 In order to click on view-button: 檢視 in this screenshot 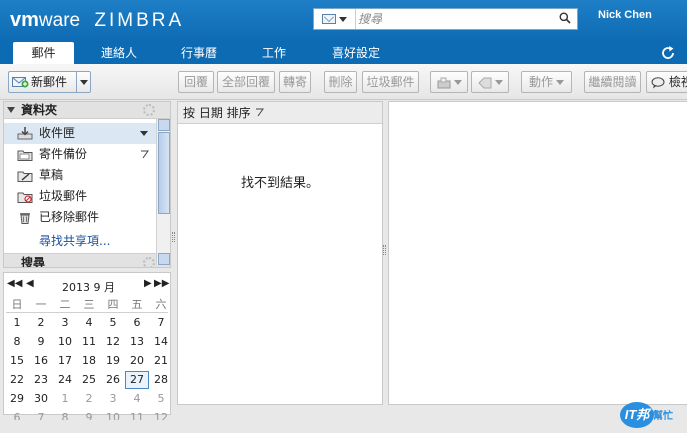, I will do `click(666, 82)`.